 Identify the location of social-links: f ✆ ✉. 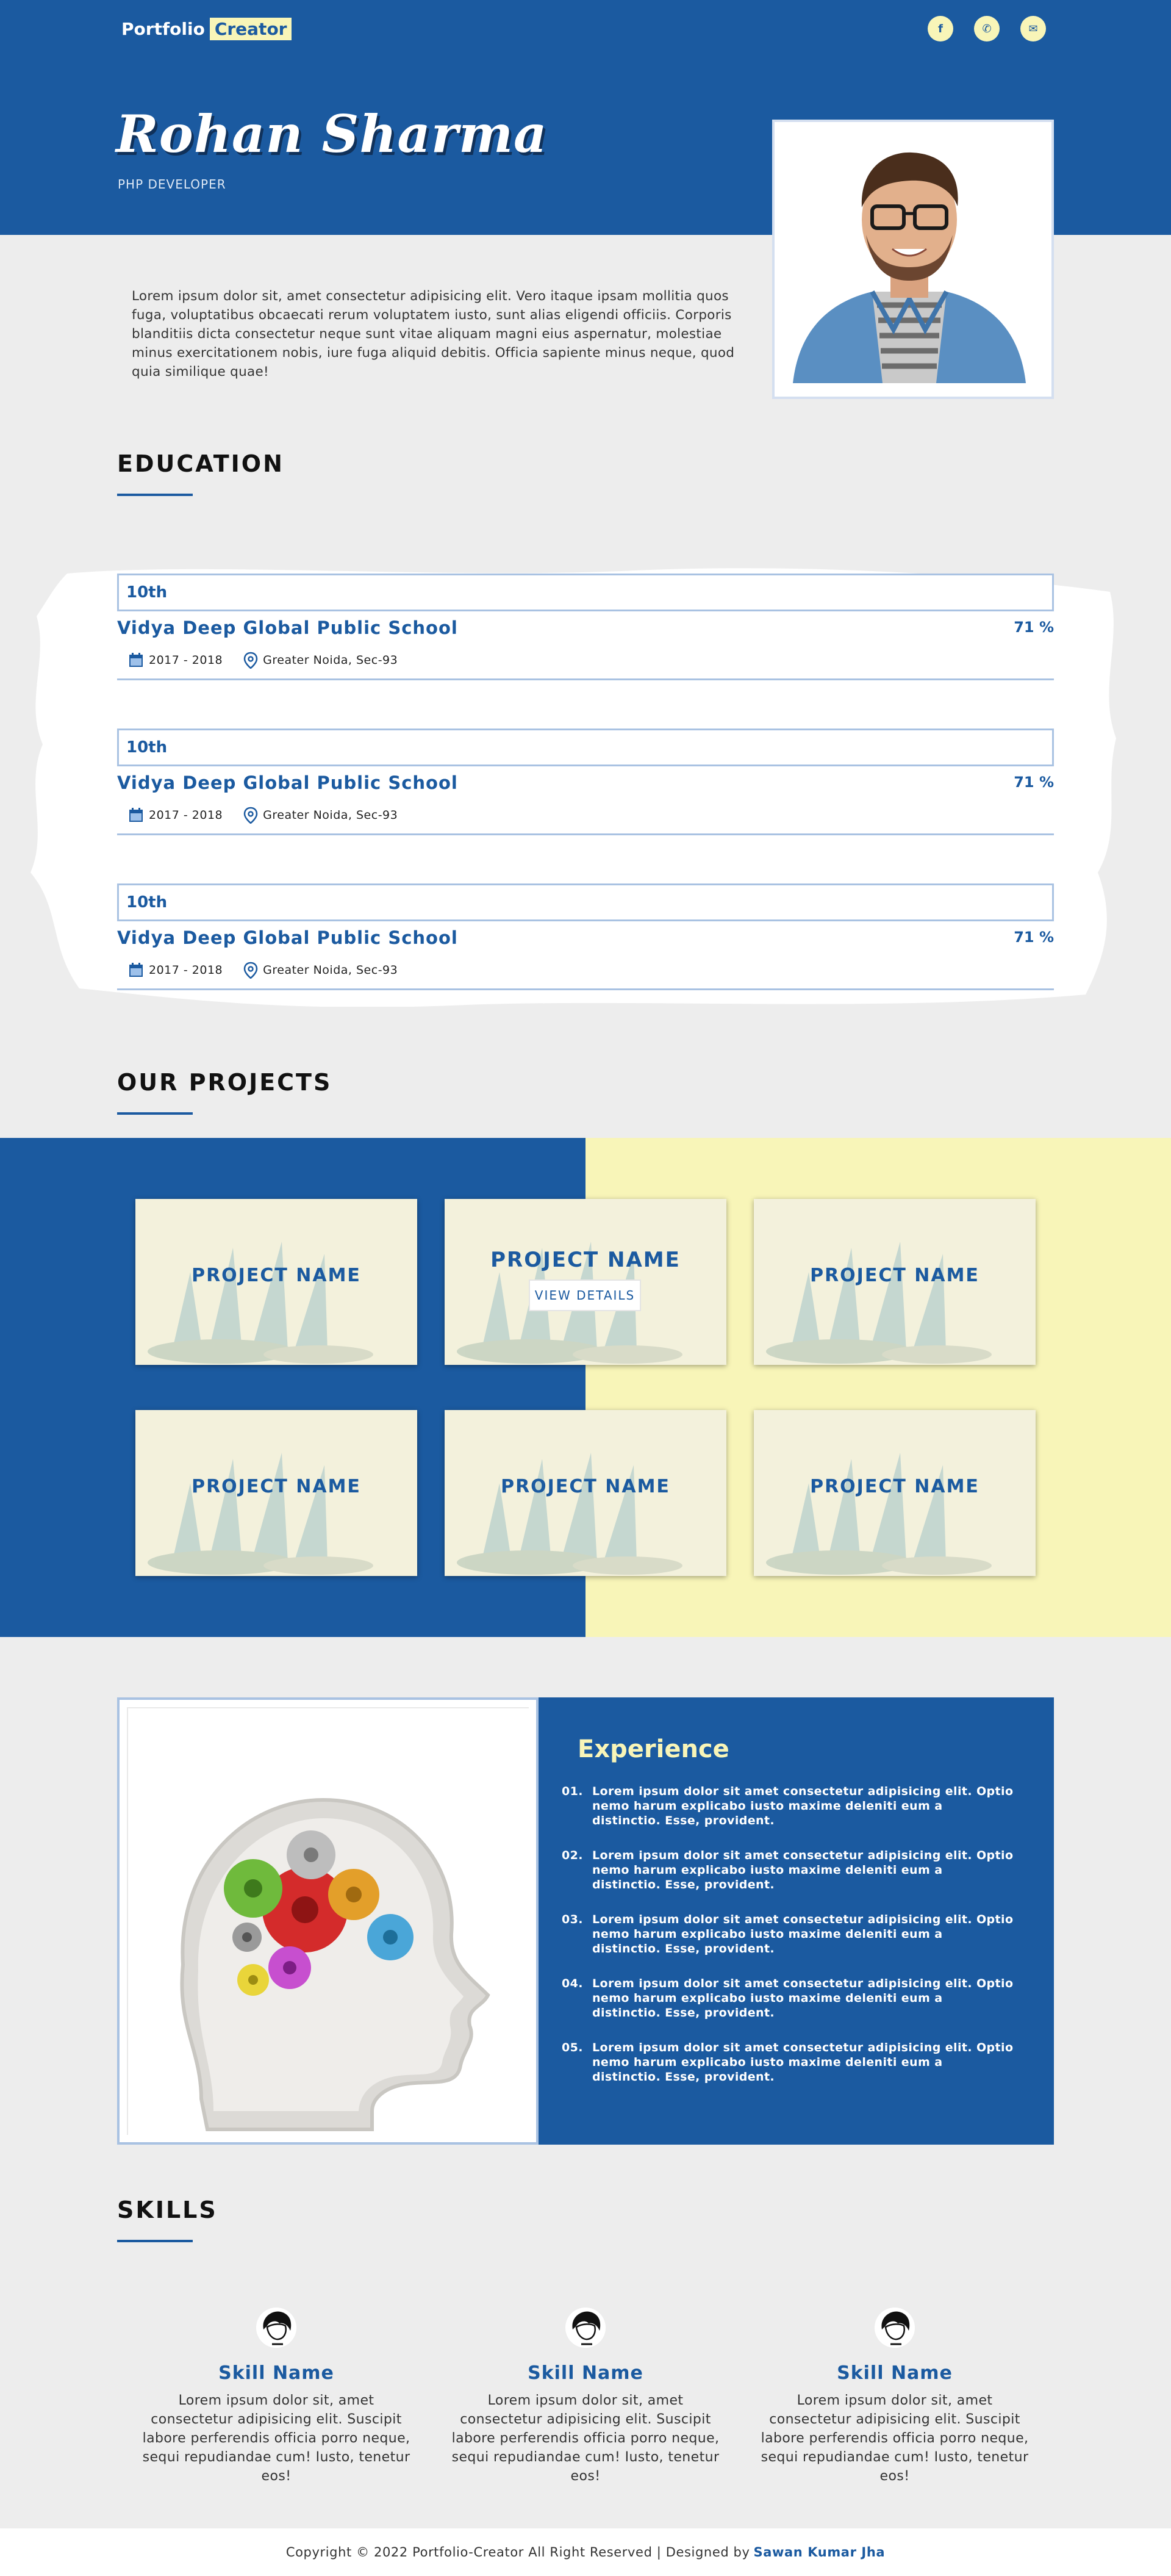
(987, 28).